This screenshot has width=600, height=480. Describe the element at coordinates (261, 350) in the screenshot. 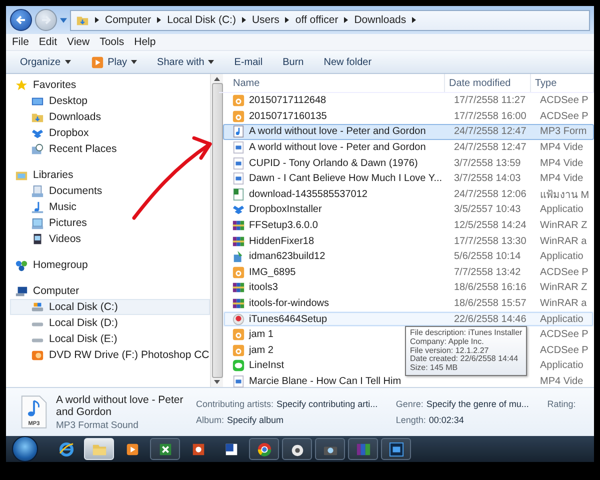

I see `file-name: jam 2` at that location.